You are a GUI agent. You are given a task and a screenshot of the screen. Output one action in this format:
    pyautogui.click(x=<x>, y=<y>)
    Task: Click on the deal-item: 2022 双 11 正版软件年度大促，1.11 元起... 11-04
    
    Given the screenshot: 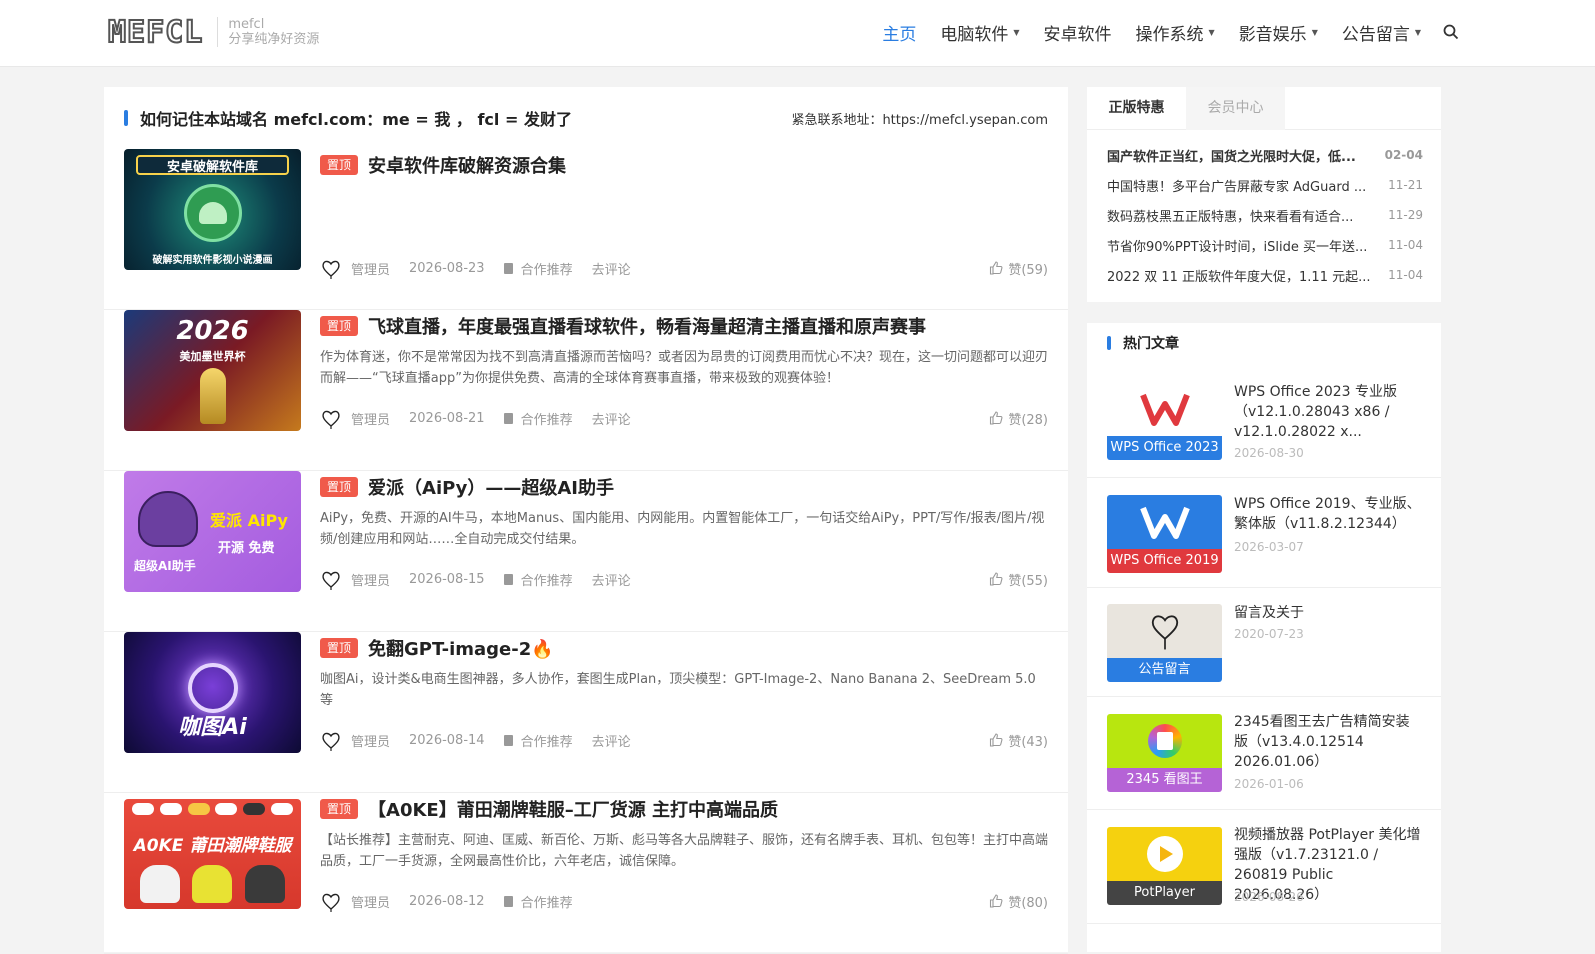 What is the action you would take?
    pyautogui.click(x=1265, y=275)
    